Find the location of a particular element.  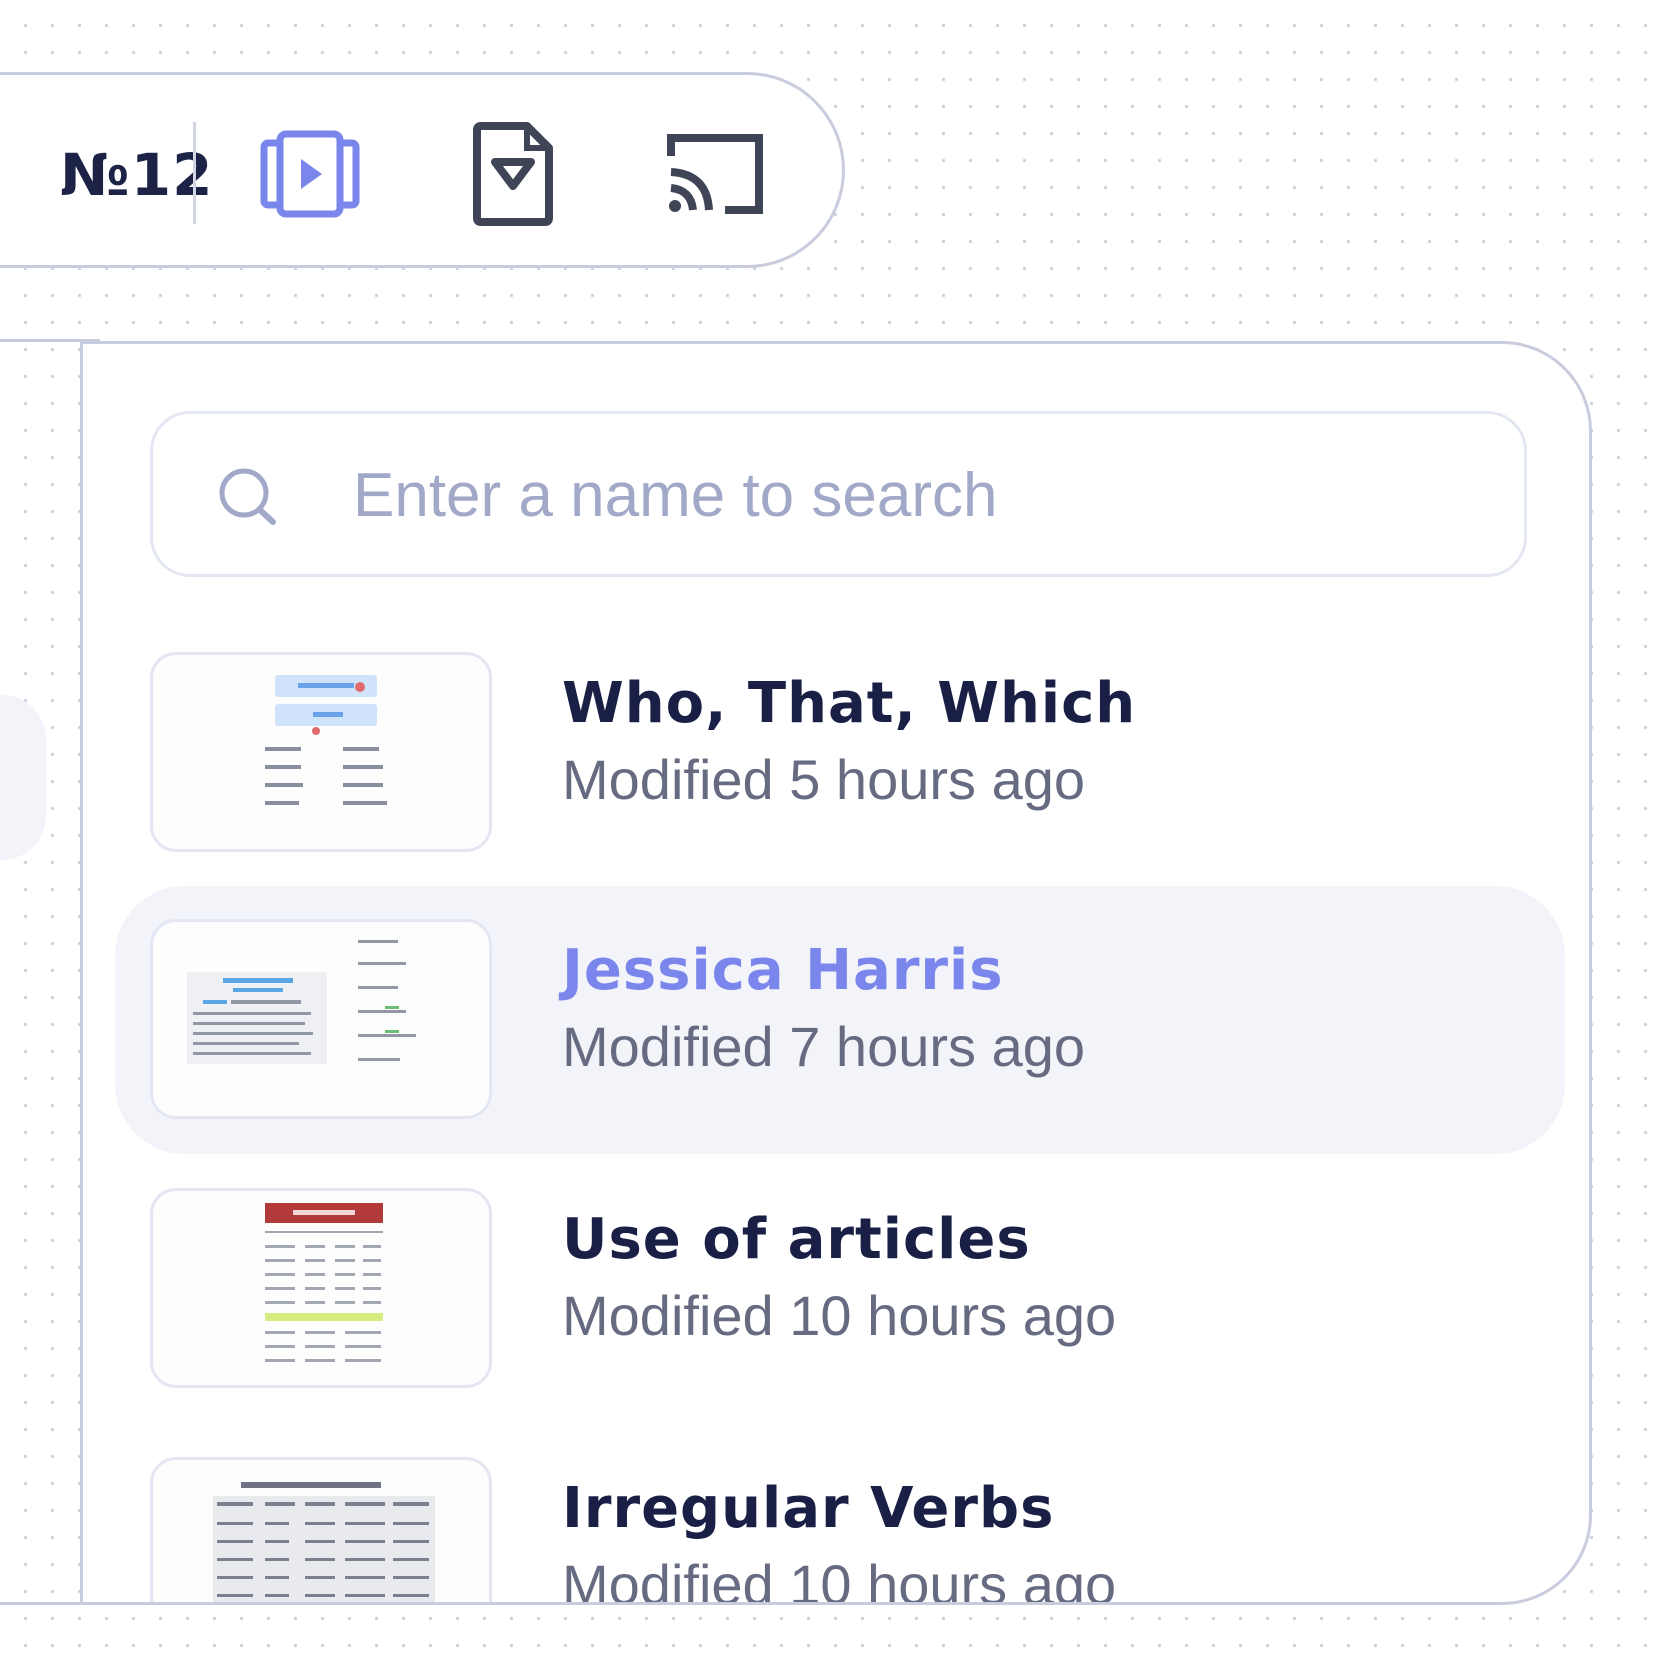

cast-button is located at coordinates (715, 174).